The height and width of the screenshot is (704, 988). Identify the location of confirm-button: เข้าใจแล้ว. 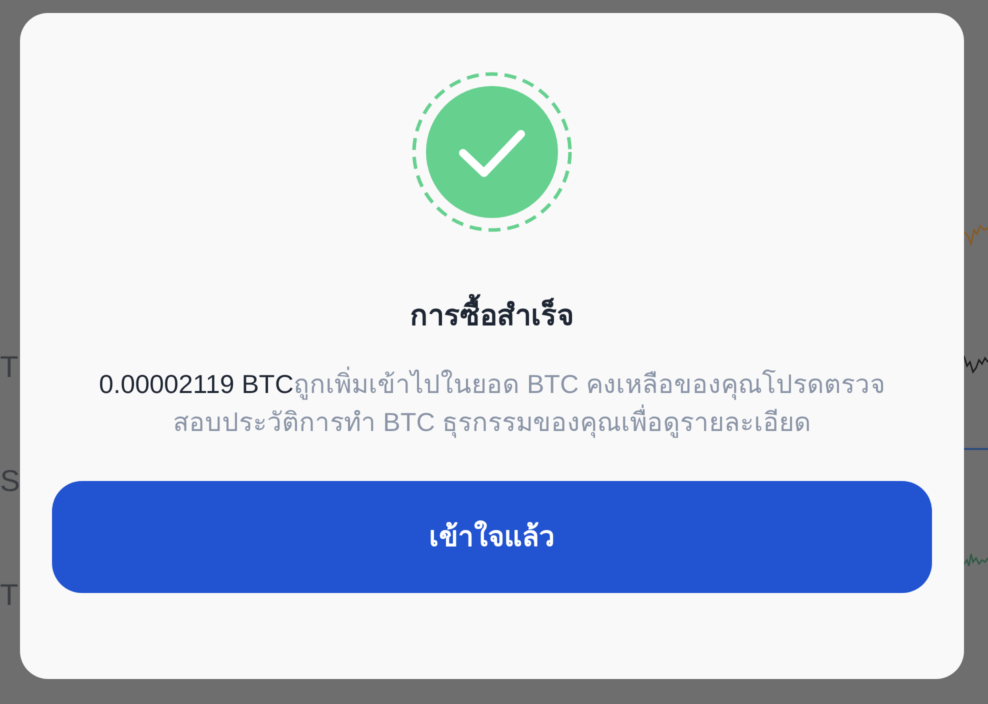
(492, 536).